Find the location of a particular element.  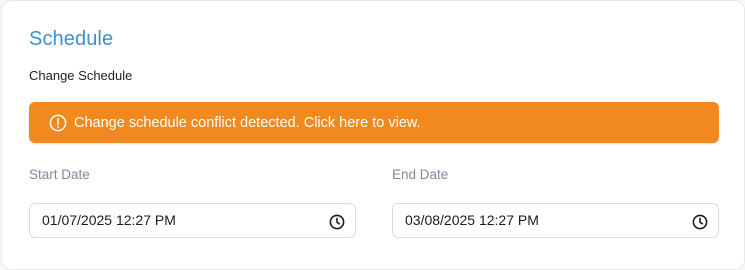

page-title: Schedule is located at coordinates (71, 39).